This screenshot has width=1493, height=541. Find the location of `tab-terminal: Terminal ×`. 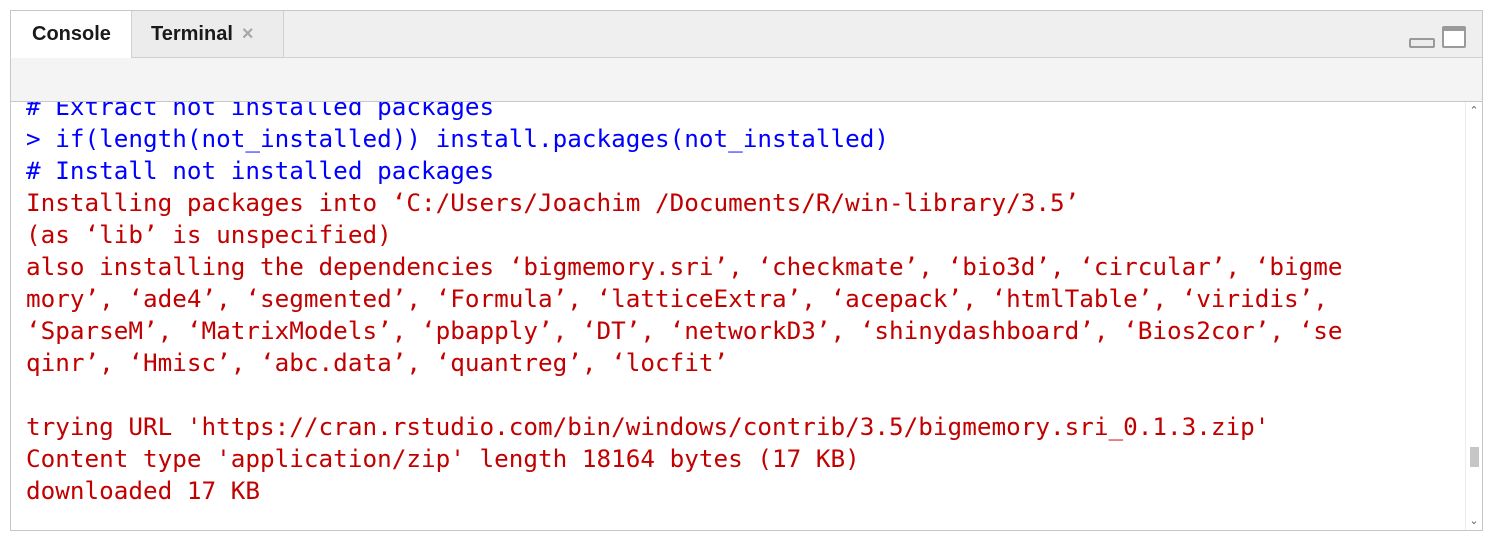

tab-terminal: Terminal × is located at coordinates (208, 34).